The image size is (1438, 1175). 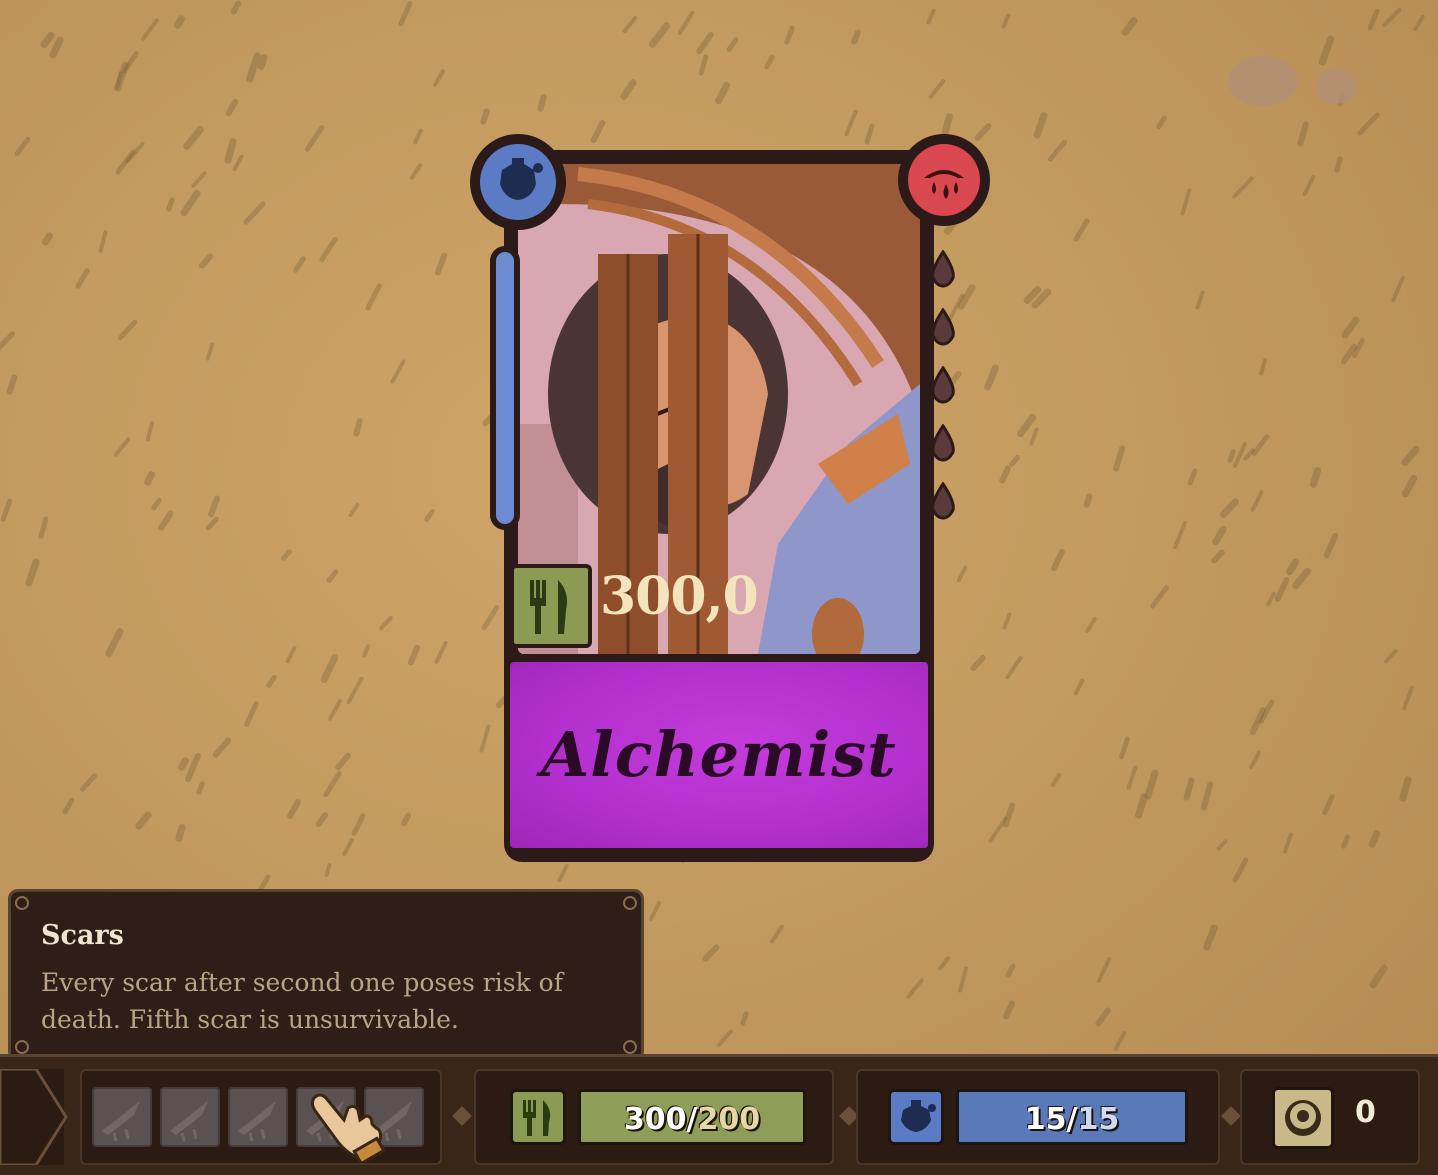 What do you see at coordinates (257, 1121) in the screenshot?
I see `scar-icon` at bounding box center [257, 1121].